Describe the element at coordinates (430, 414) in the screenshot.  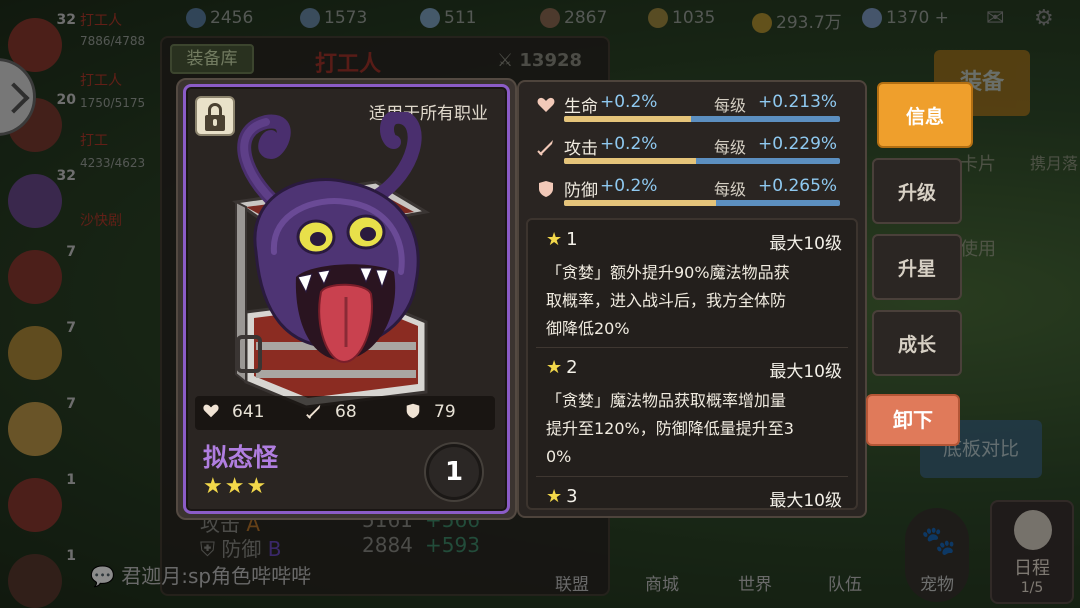
I see `item-stat-defense: 79` at that location.